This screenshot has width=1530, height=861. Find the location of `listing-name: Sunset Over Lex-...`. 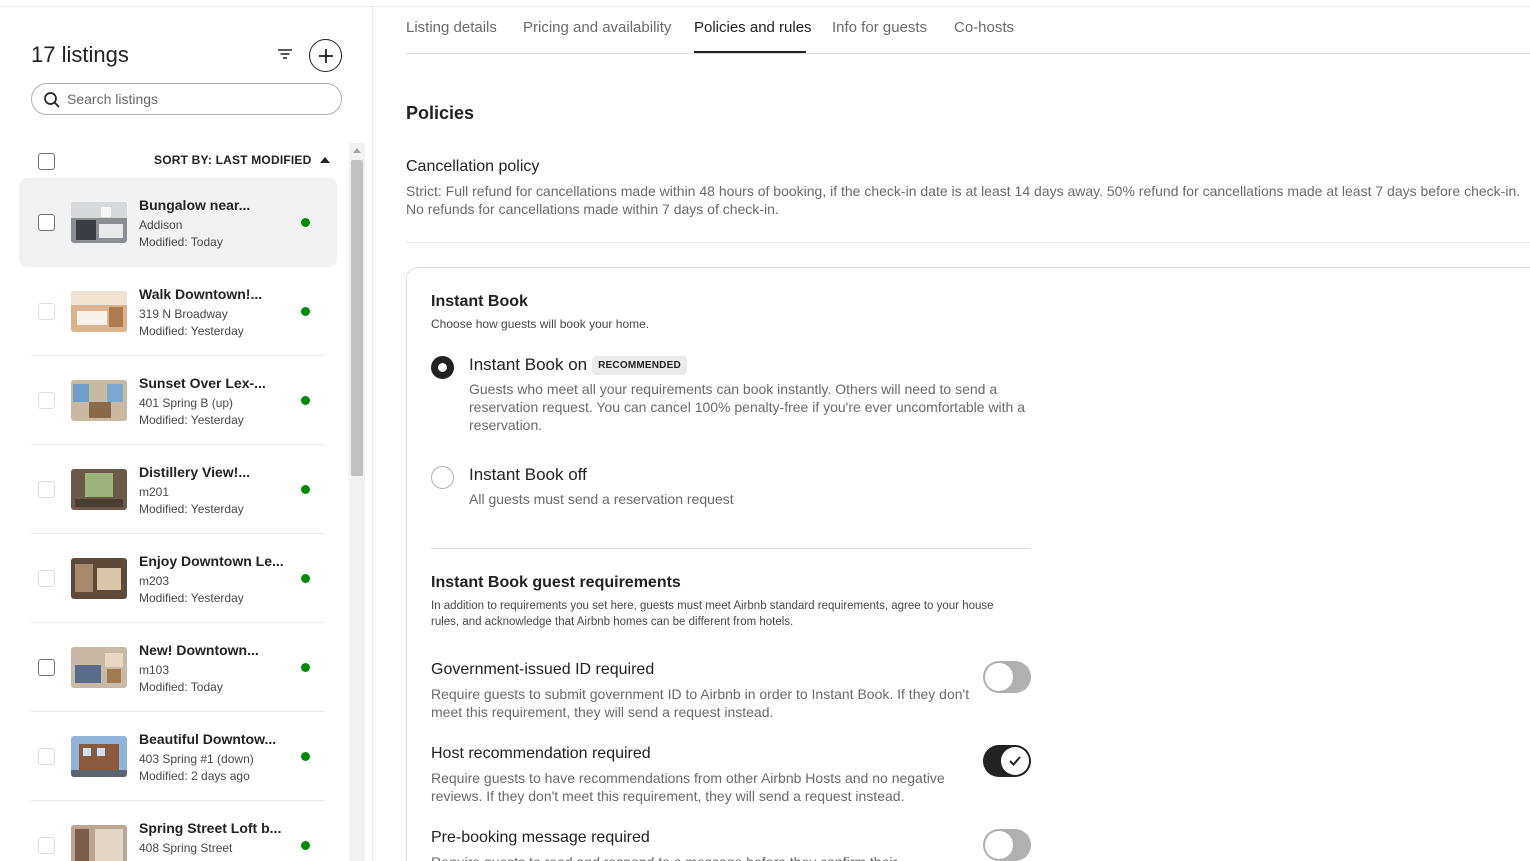

listing-name: Sunset Over Lex-... is located at coordinates (202, 383).